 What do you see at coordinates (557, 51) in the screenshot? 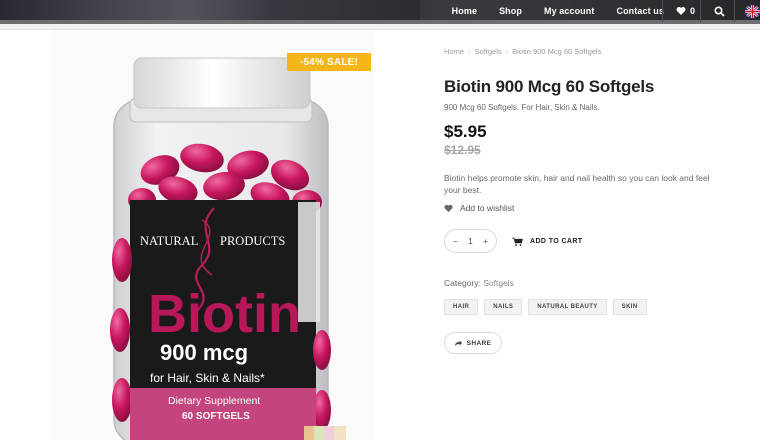
I see `breadcrumb-current: Biotin 900 Mcg 60 Softgels` at bounding box center [557, 51].